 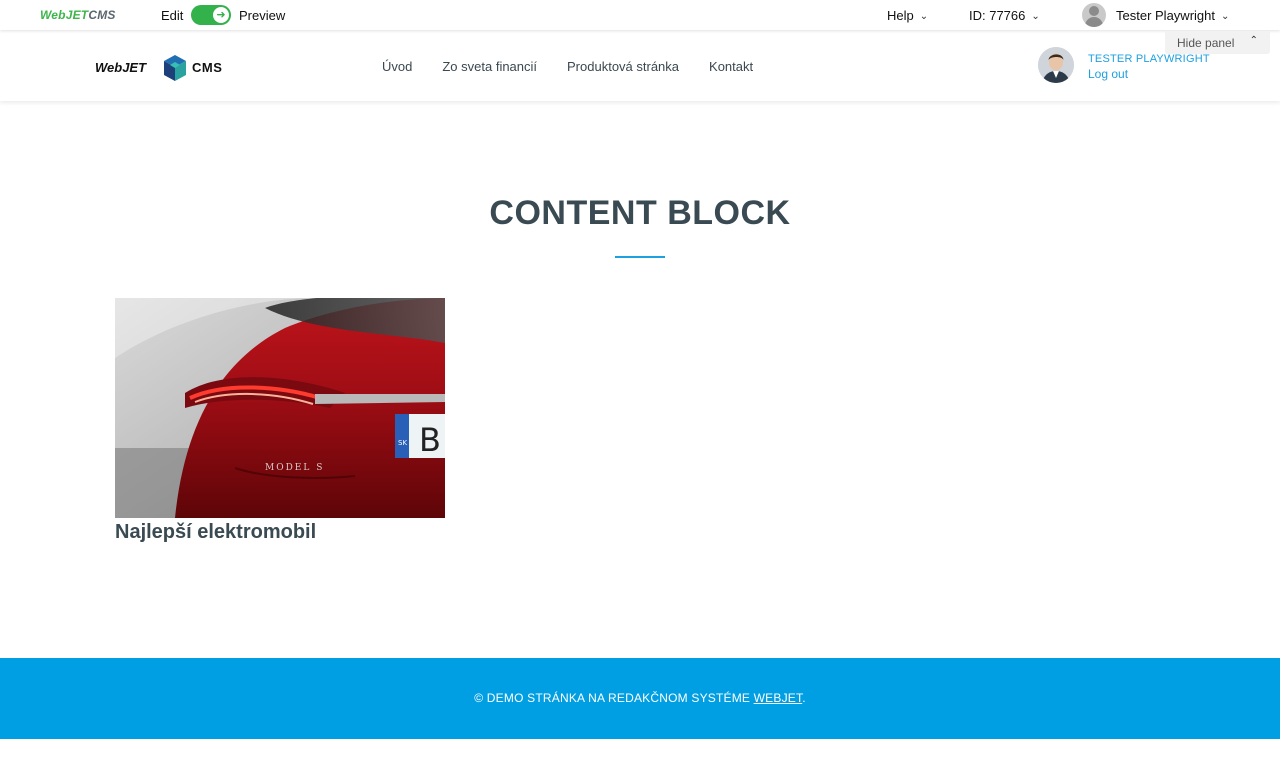 I want to click on preview-label: Preview, so click(x=262, y=15).